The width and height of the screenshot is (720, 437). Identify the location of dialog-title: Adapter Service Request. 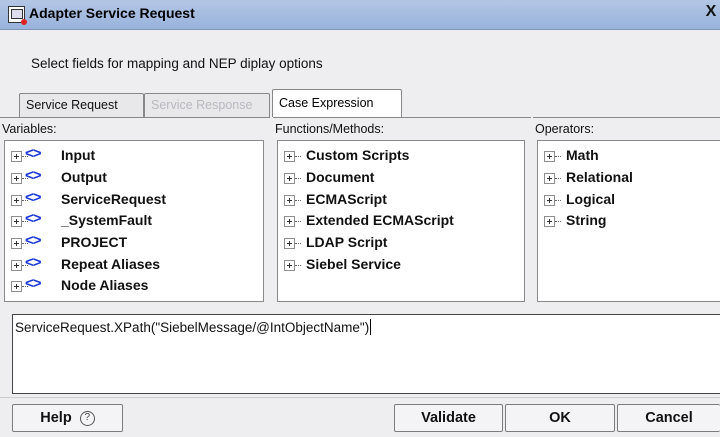
(112, 13).